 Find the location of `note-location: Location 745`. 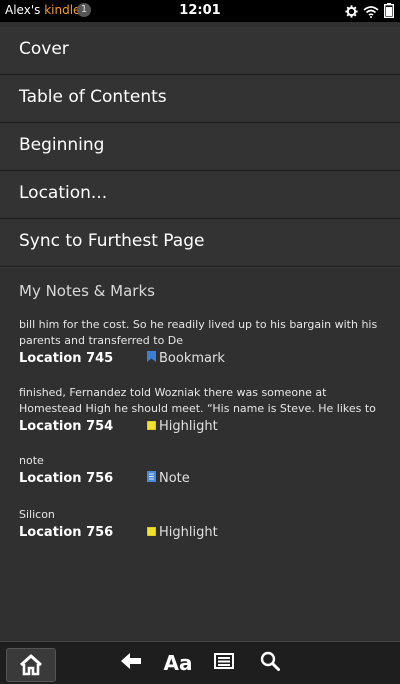

note-location: Location 745 is located at coordinates (66, 358).